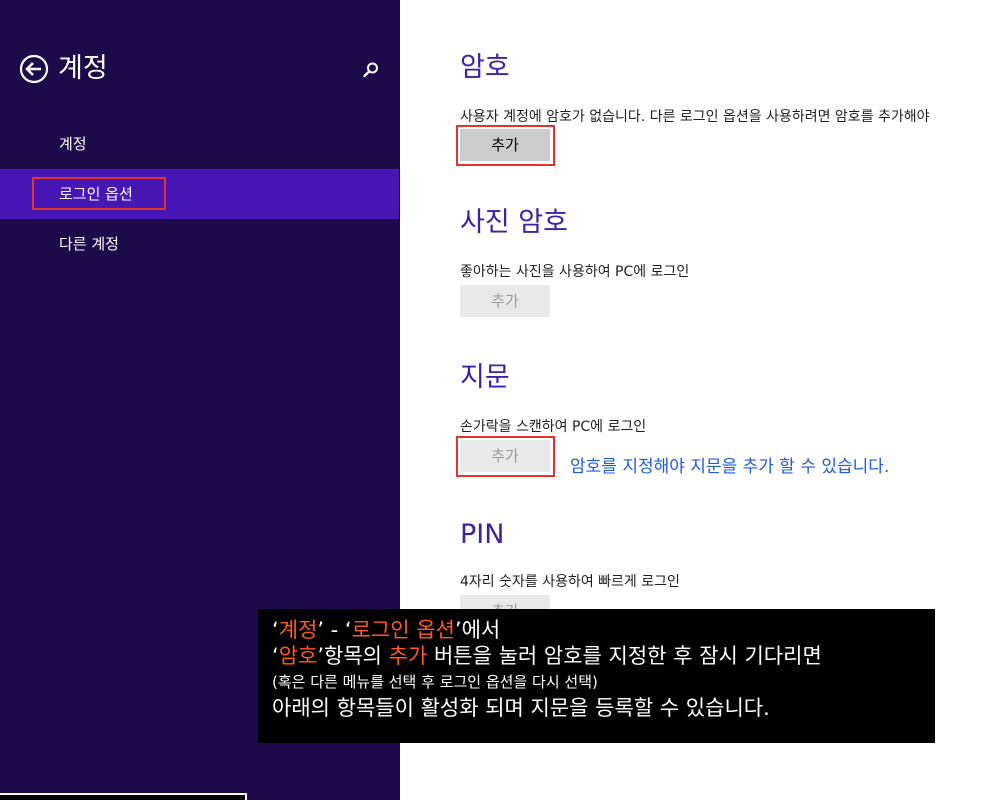 The image size is (1000, 800). I want to click on picture-password-section-title: 사진 암호, so click(514, 222).